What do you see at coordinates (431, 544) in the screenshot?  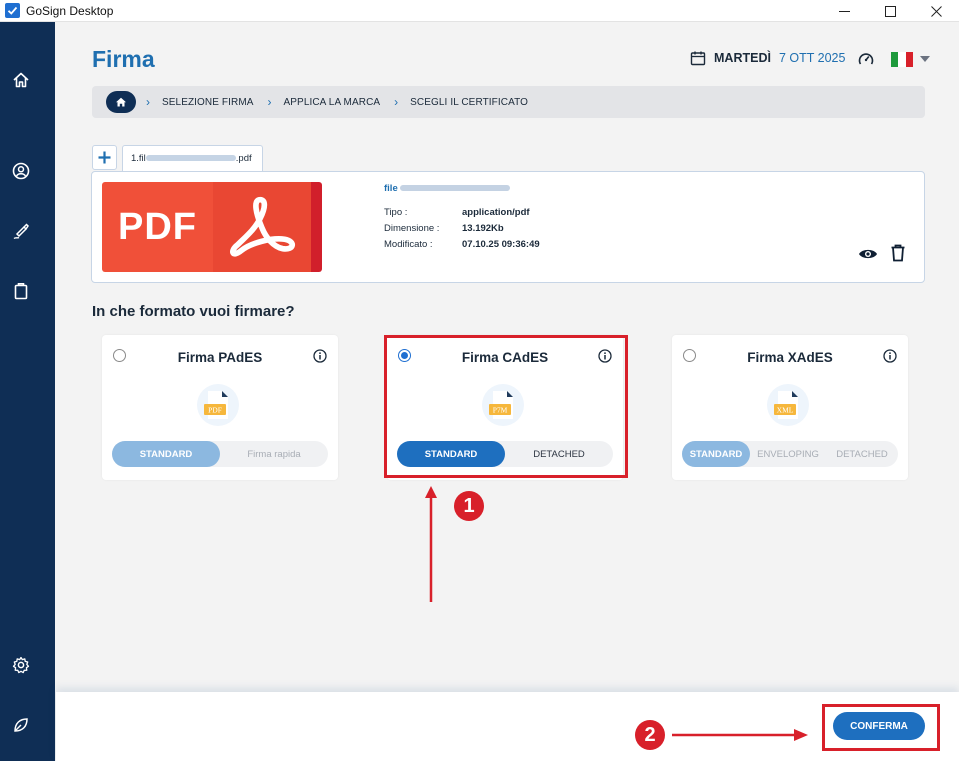 I see `annotation-arrow-up` at bounding box center [431, 544].